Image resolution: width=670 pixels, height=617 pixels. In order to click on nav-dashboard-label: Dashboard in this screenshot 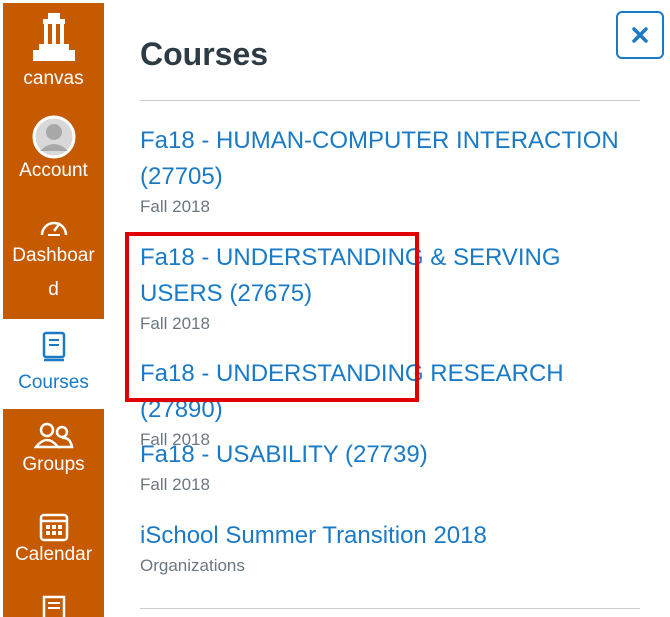, I will do `click(53, 272)`.